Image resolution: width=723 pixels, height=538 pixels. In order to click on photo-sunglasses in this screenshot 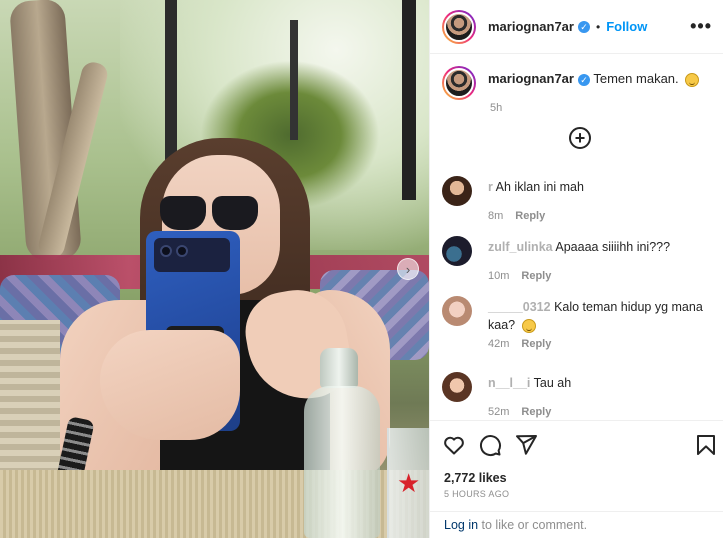, I will do `click(209, 214)`.